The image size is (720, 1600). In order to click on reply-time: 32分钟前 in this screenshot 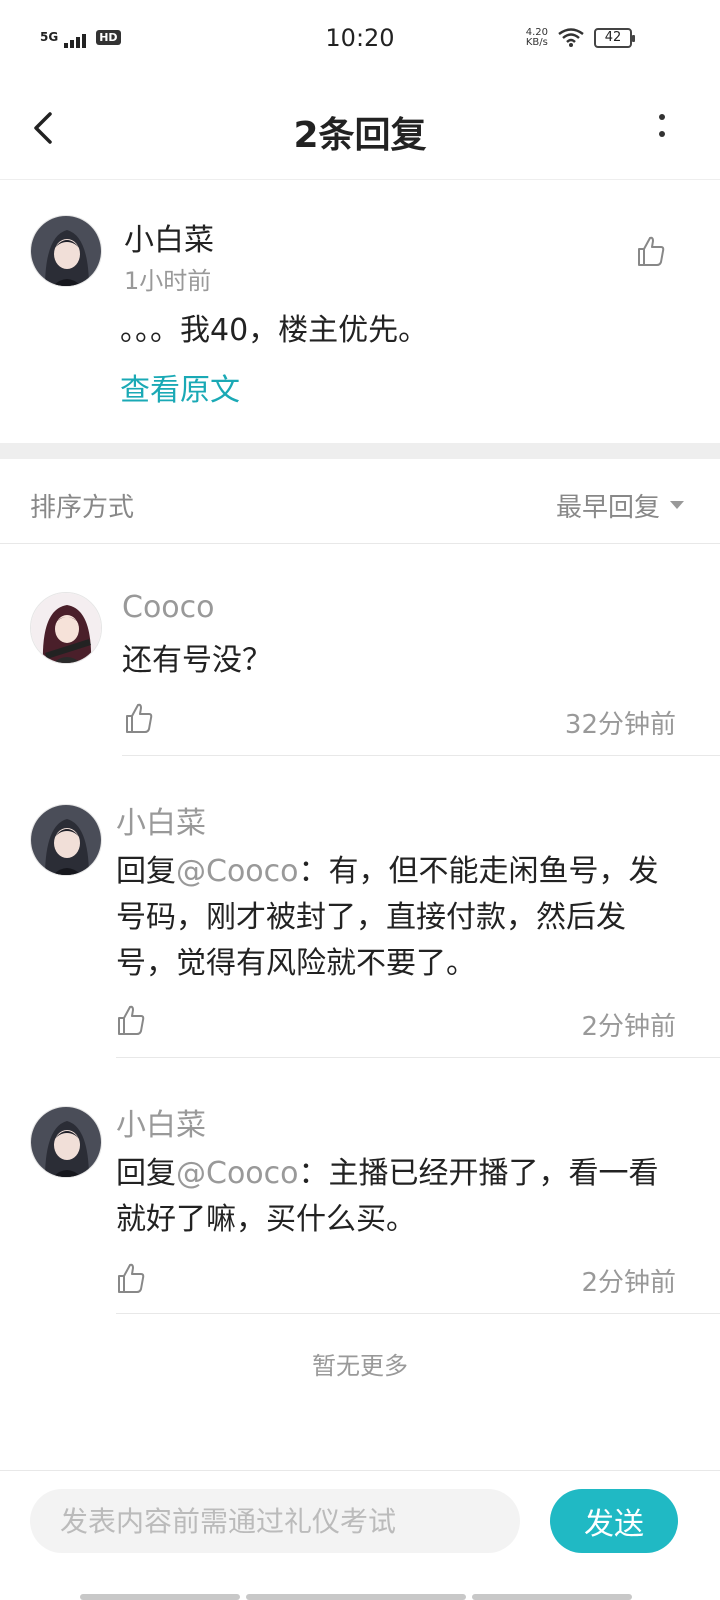, I will do `click(620, 725)`.